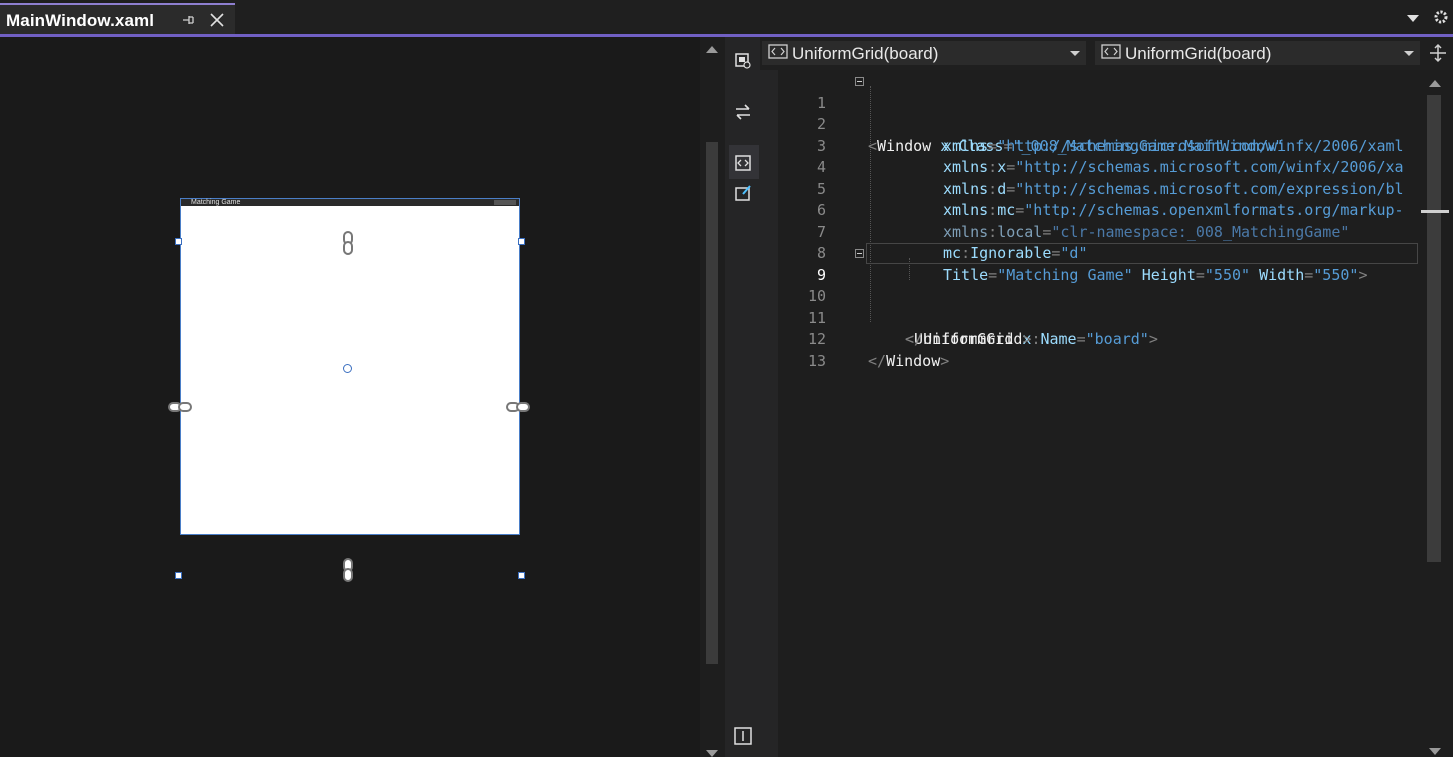 Image resolution: width=1453 pixels, height=757 pixels. Describe the element at coordinates (1413, 18) in the screenshot. I see `dropdown-icon` at that location.